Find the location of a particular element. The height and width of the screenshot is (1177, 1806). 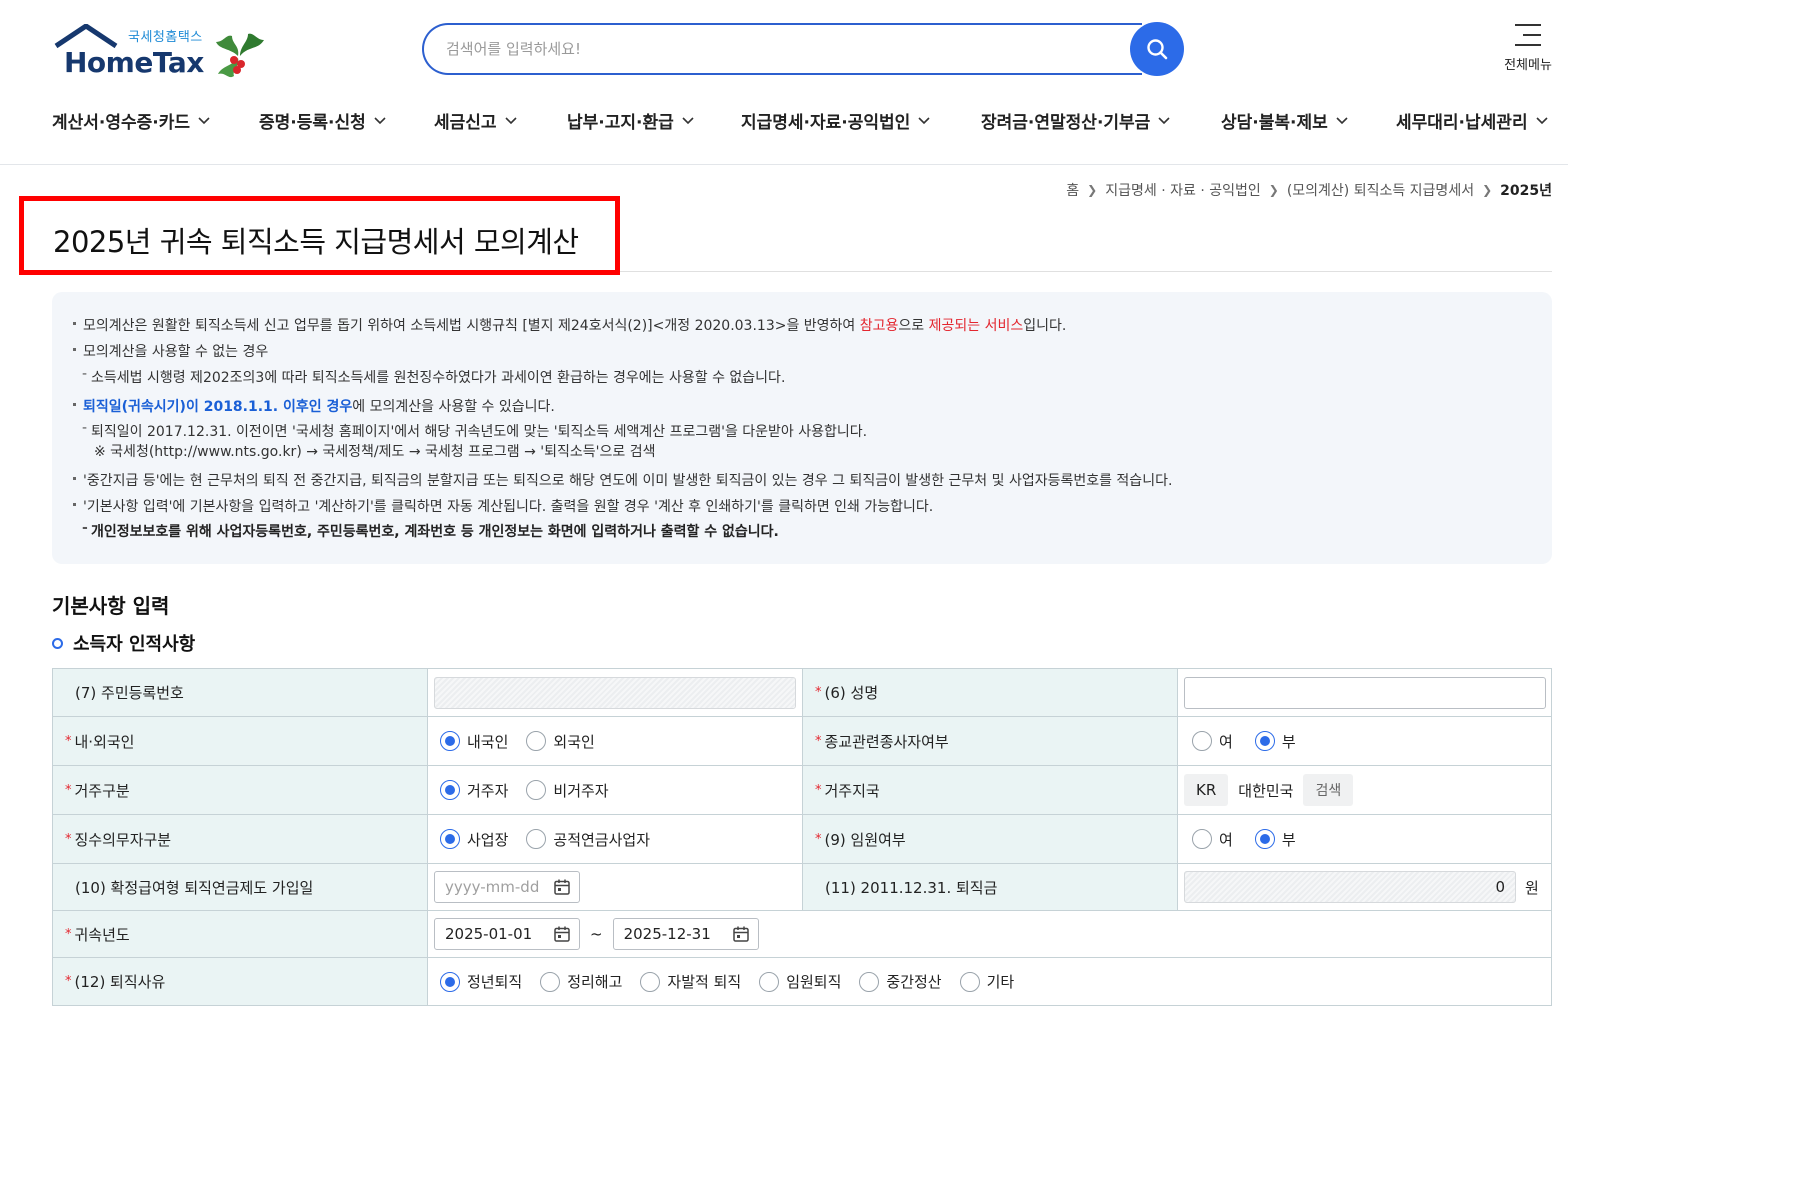

radio-resident: 거주자 is located at coordinates (474, 790).